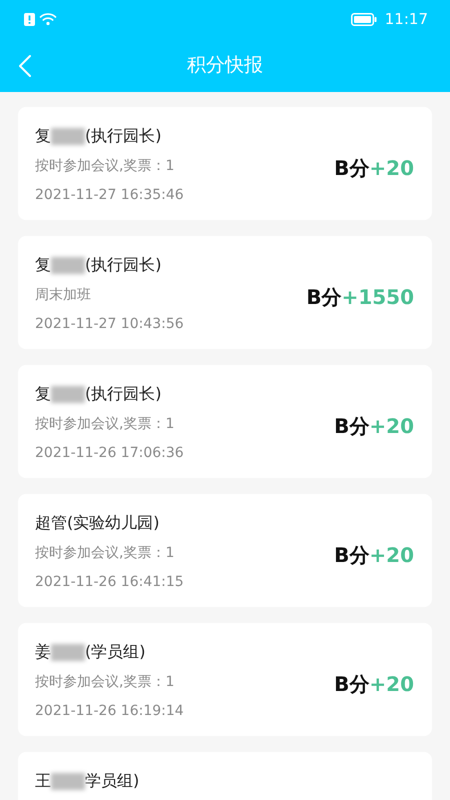 The width and height of the screenshot is (450, 800). What do you see at coordinates (25, 66) in the screenshot?
I see `back-icon` at bounding box center [25, 66].